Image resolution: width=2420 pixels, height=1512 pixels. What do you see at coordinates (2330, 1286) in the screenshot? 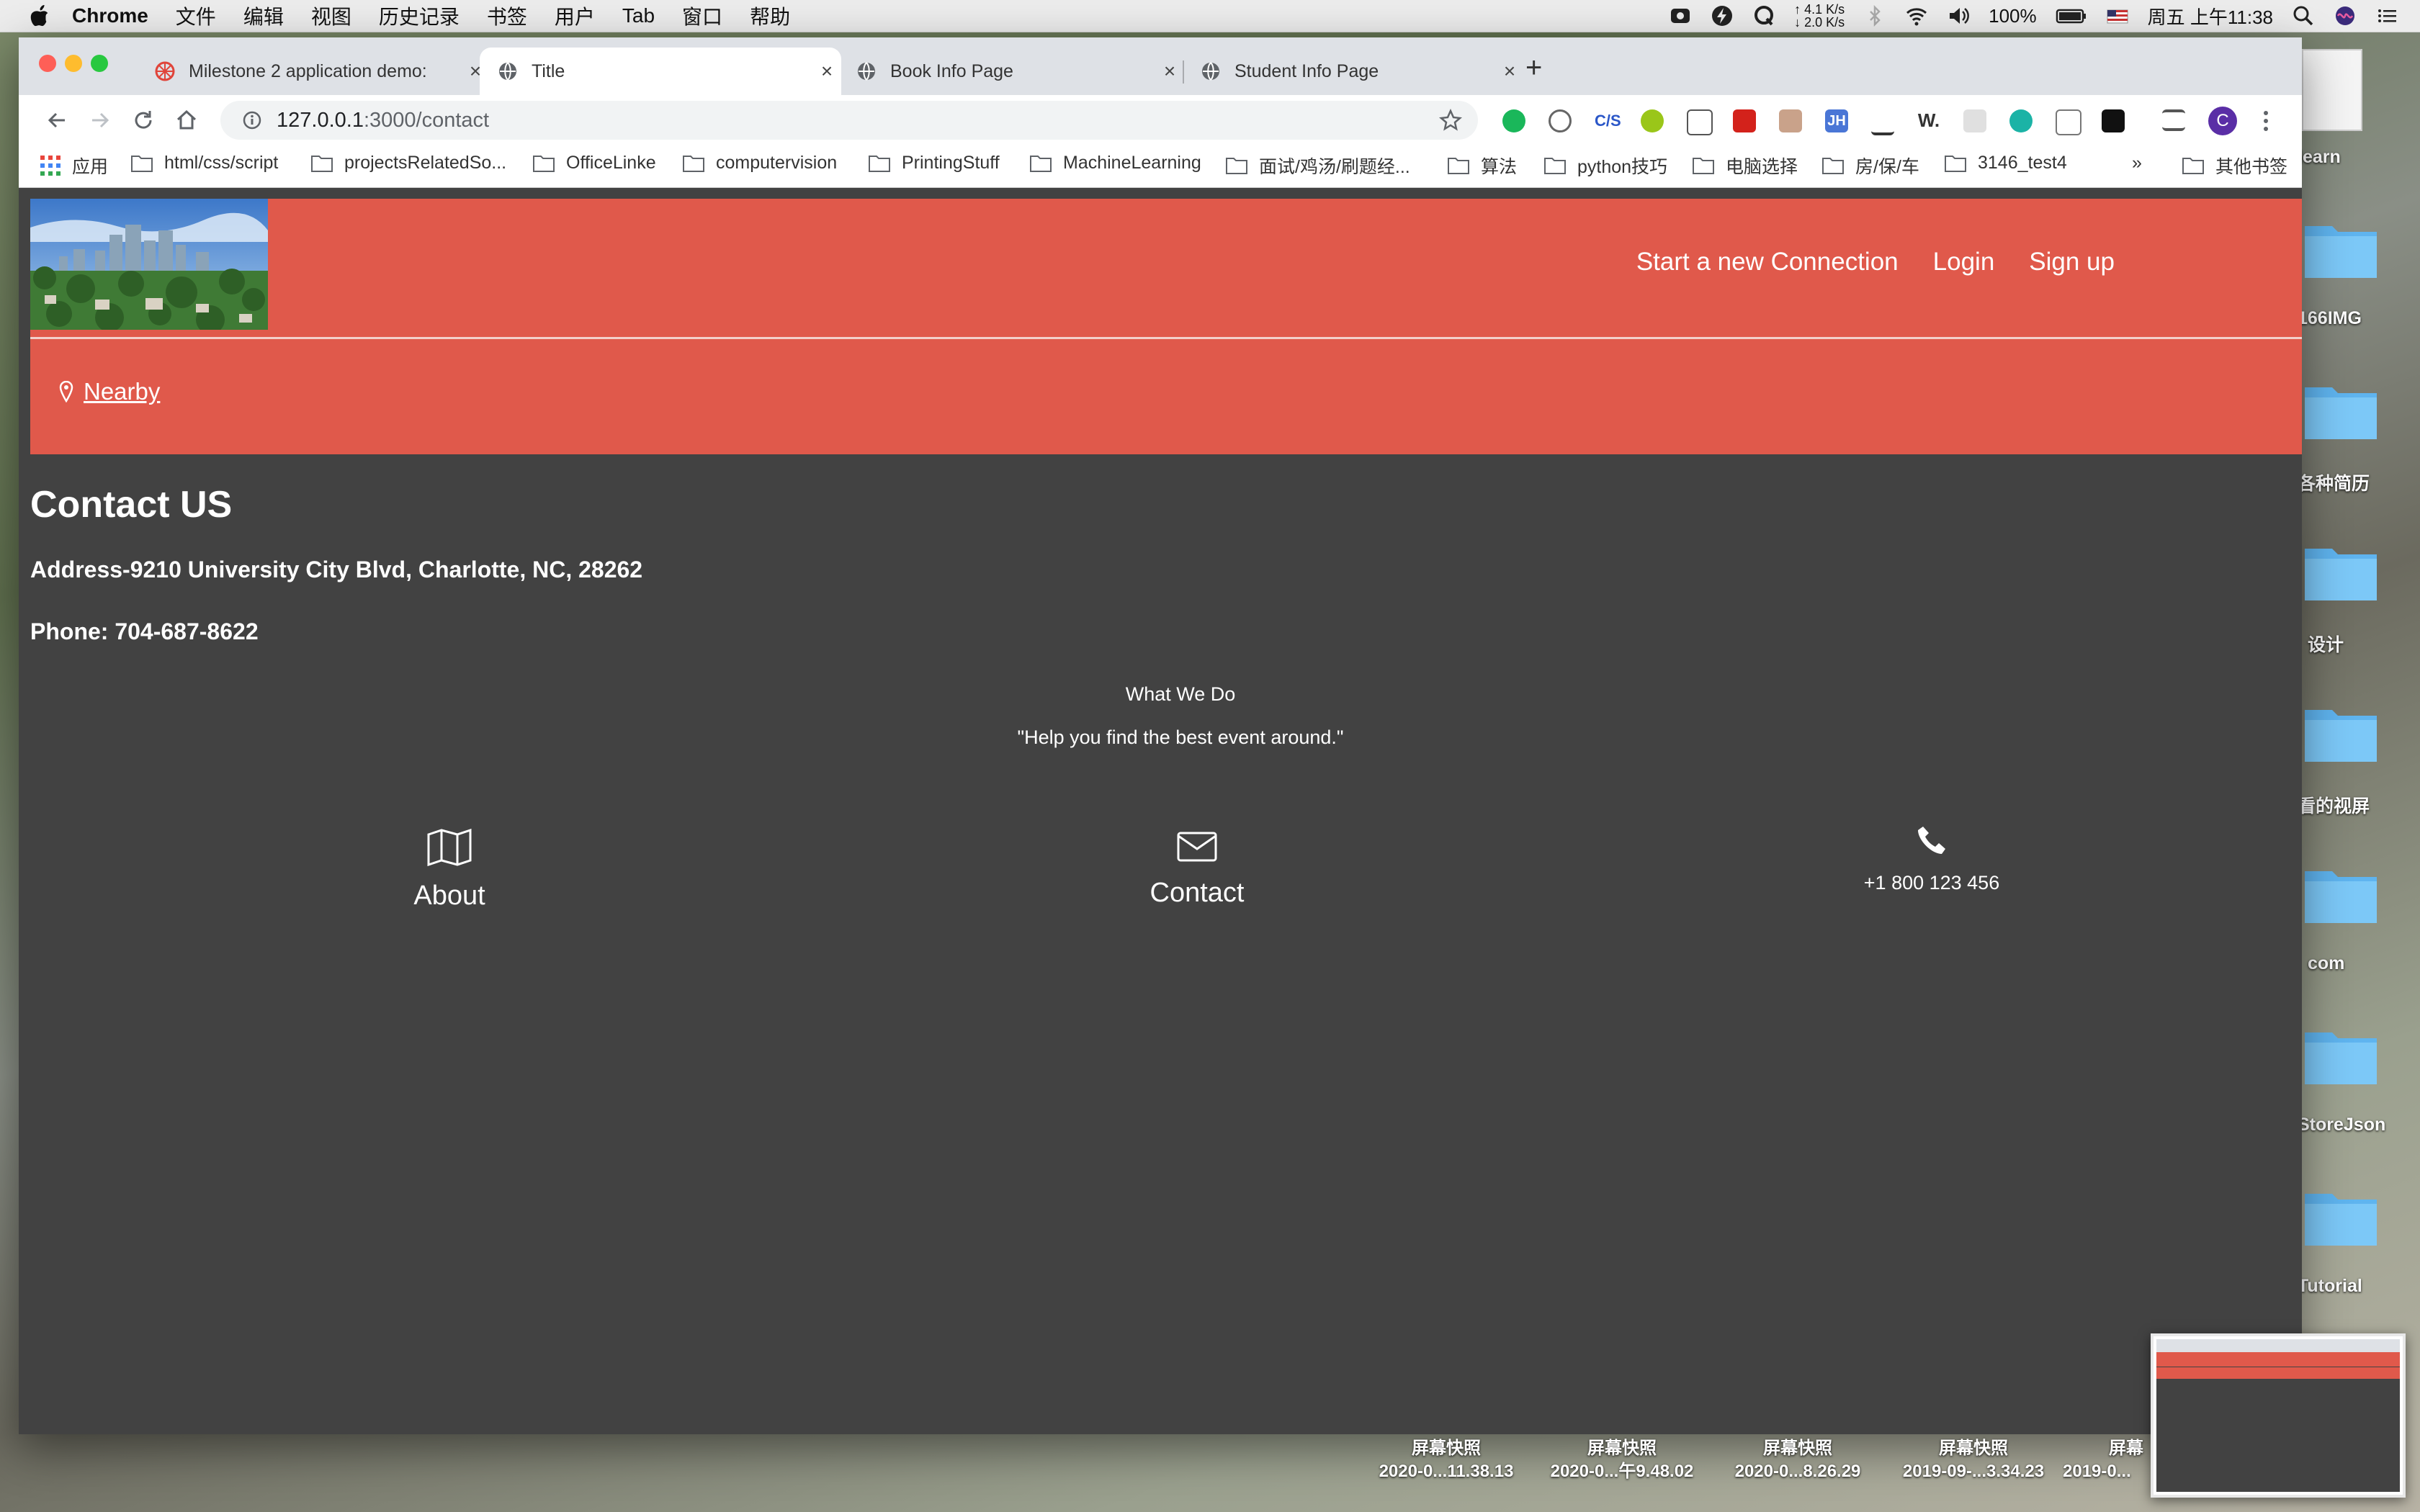
I see `desktop-label-tutorial: Tutorial` at bounding box center [2330, 1286].